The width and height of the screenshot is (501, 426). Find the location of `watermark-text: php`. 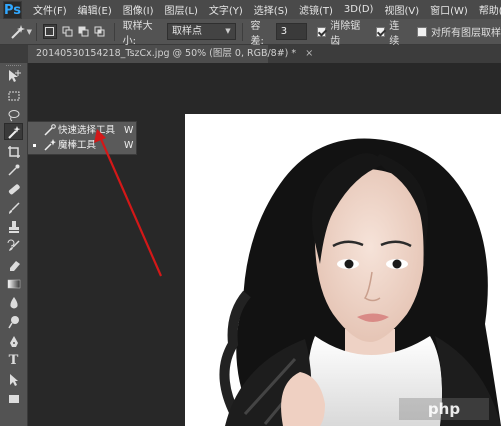

watermark-text: php is located at coordinates (444, 409).